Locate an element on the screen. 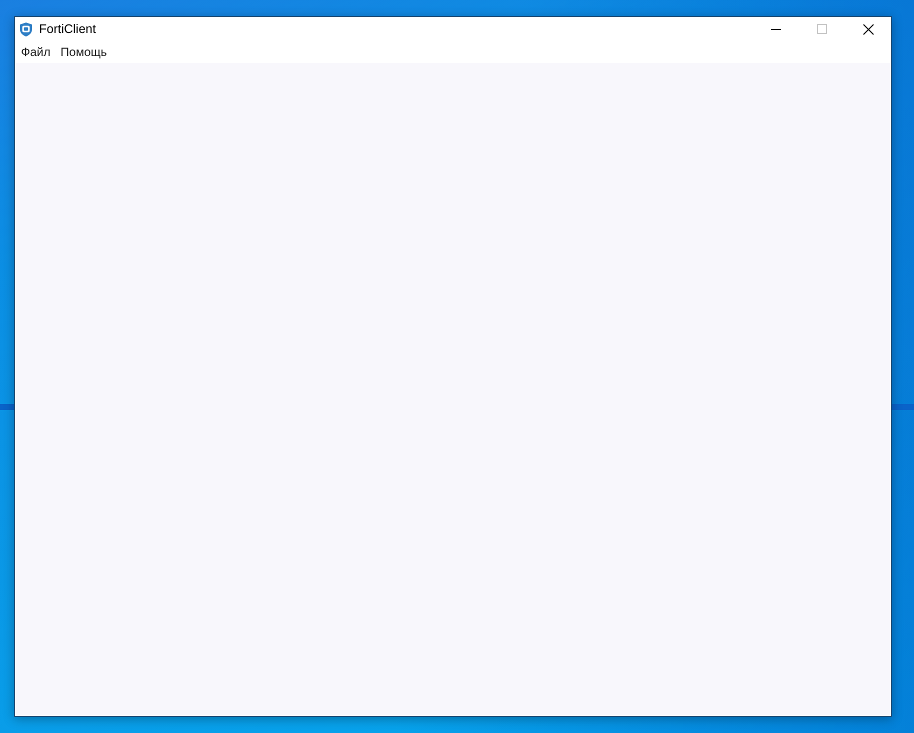  window-title: FortiClient is located at coordinates (68, 29).